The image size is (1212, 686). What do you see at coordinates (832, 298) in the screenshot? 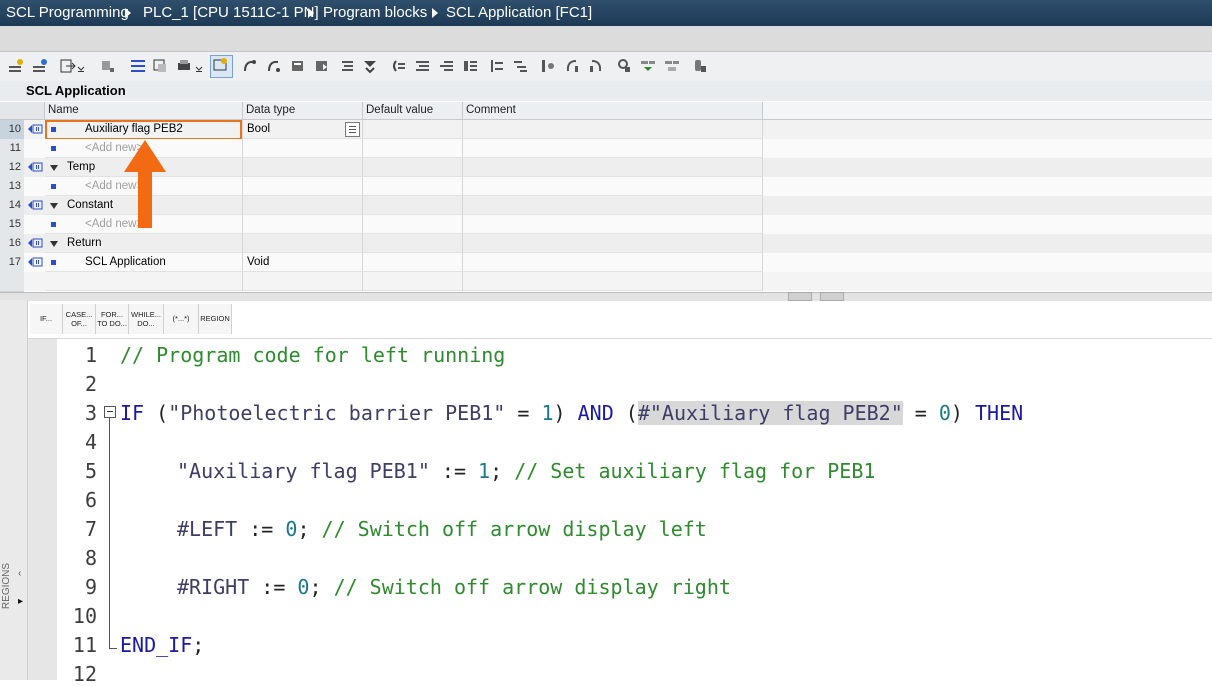
I see `splitter-down-icon` at bounding box center [832, 298].